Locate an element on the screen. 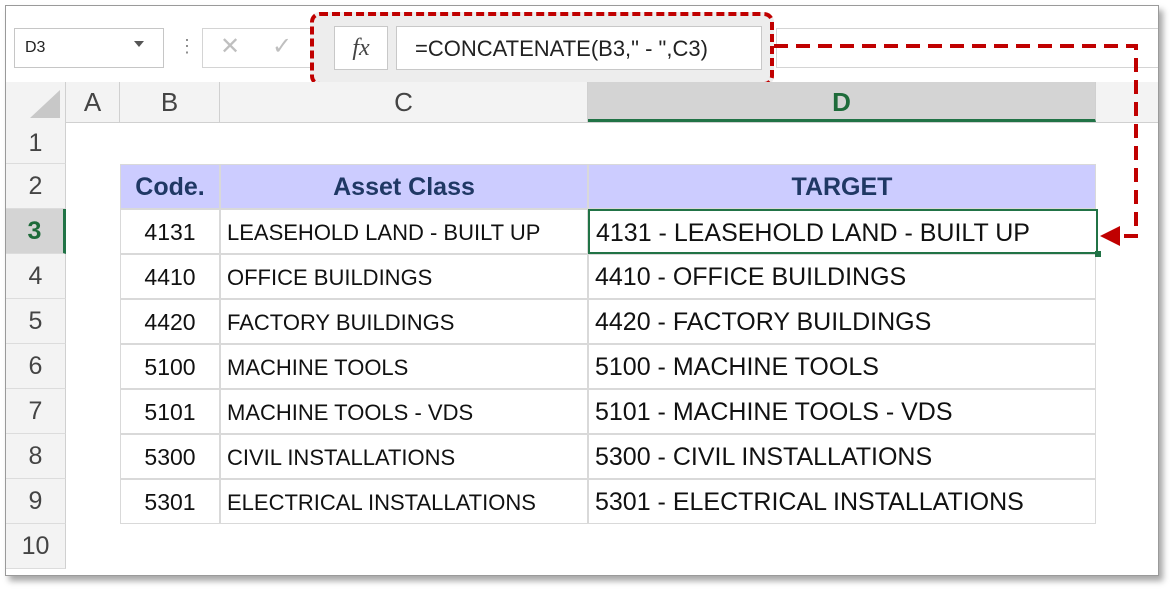 The height and width of the screenshot is (589, 1170). callout-arrow is located at coordinates (956, 145).